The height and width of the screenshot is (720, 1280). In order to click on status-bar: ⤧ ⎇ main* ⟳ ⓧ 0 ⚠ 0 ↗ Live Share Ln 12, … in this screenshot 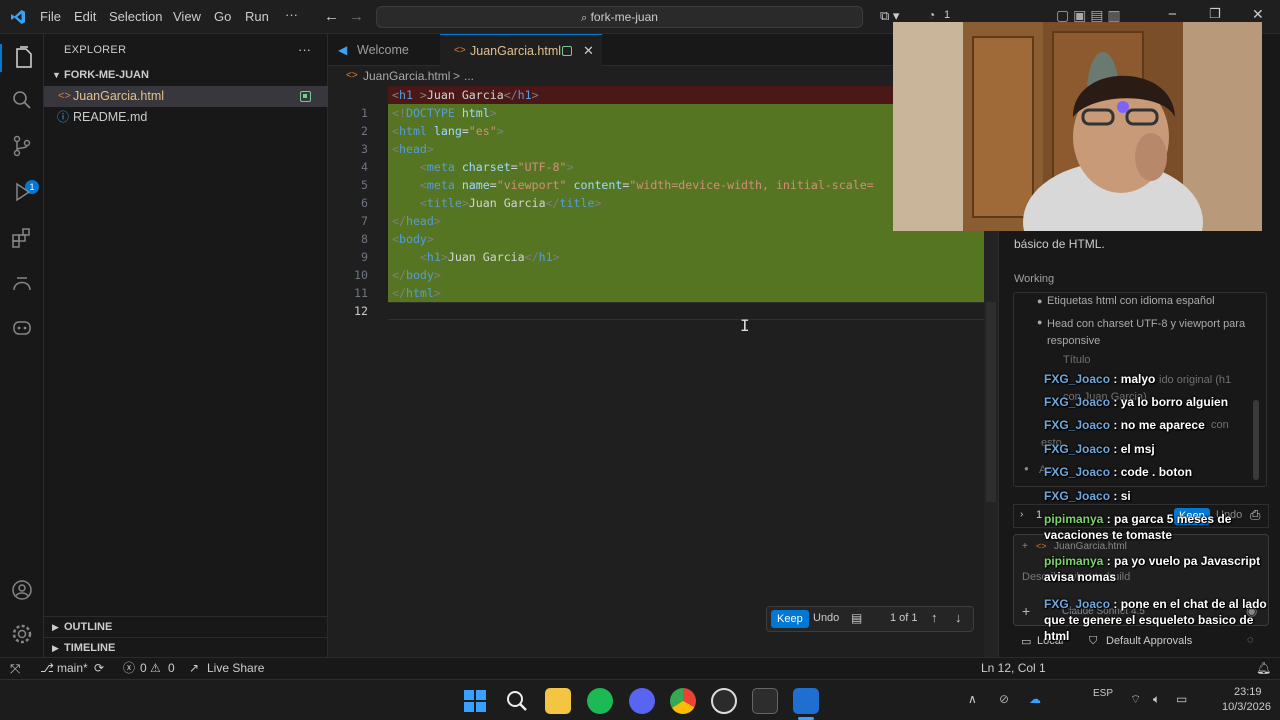, I will do `click(640, 668)`.